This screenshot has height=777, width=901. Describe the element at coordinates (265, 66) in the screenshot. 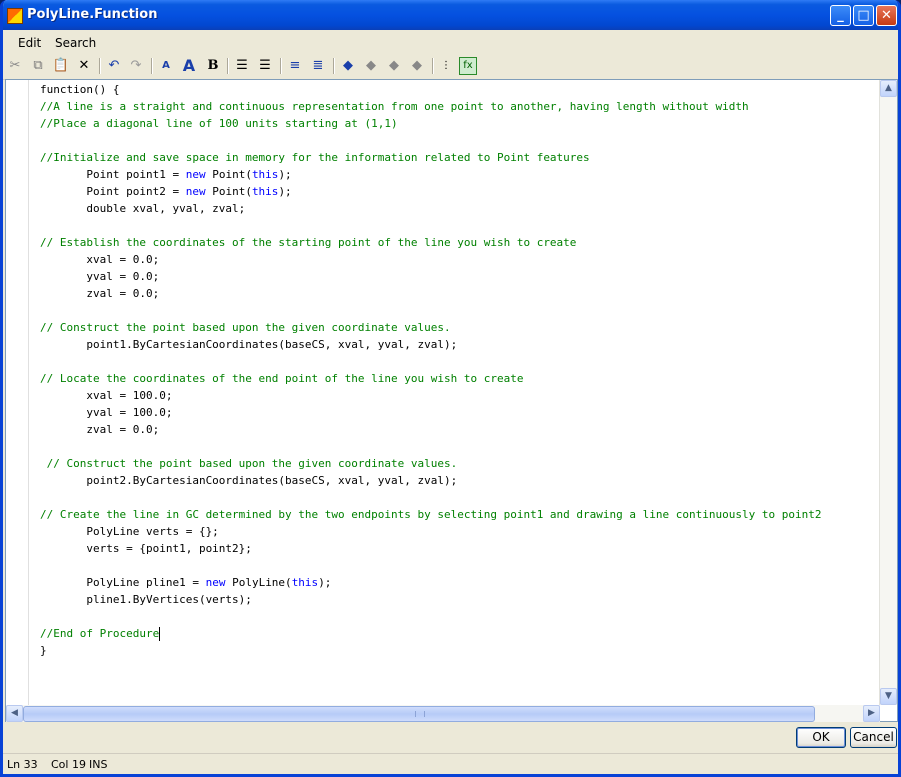

I see `outdent-icon: ☰` at that location.